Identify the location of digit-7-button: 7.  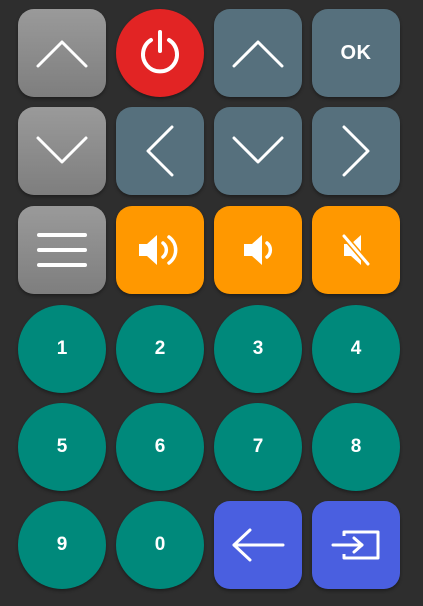
(258, 447).